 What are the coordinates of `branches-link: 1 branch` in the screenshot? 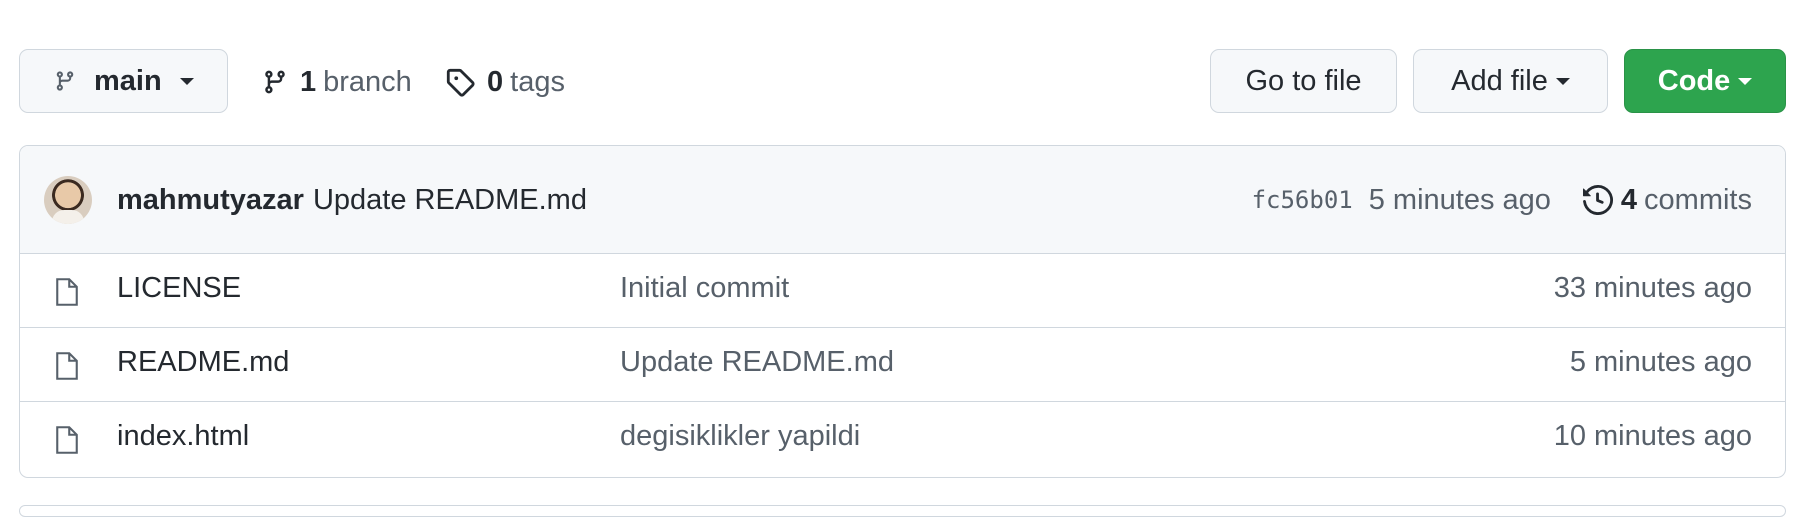 It's located at (337, 82).